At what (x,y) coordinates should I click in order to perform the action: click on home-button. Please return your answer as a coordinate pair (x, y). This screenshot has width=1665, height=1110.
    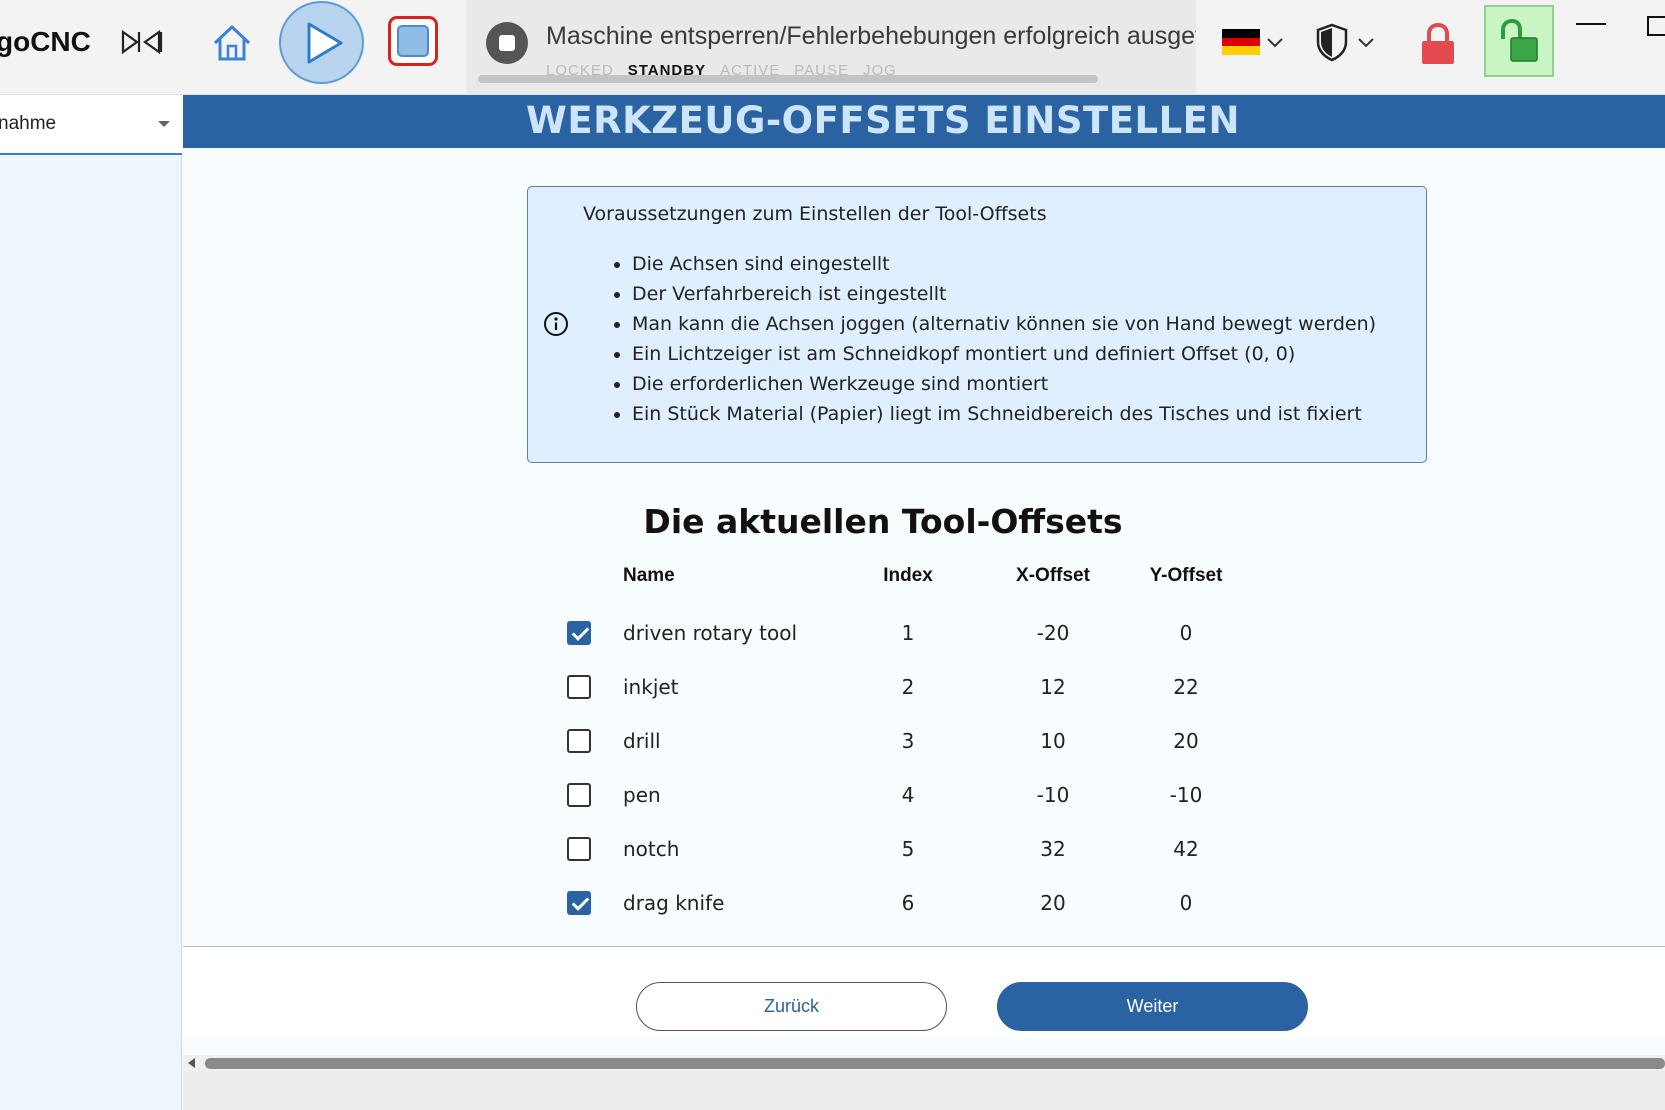
    Looking at the image, I should click on (232, 43).